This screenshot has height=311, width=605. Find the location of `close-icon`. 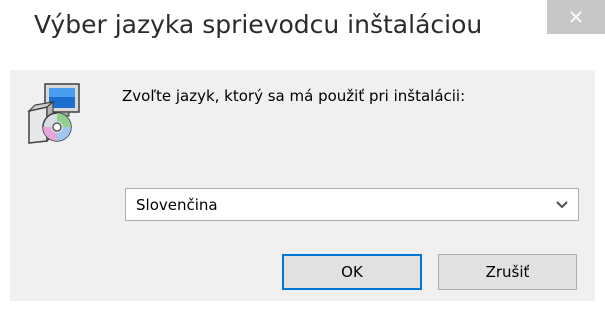

close-icon is located at coordinates (576, 17).